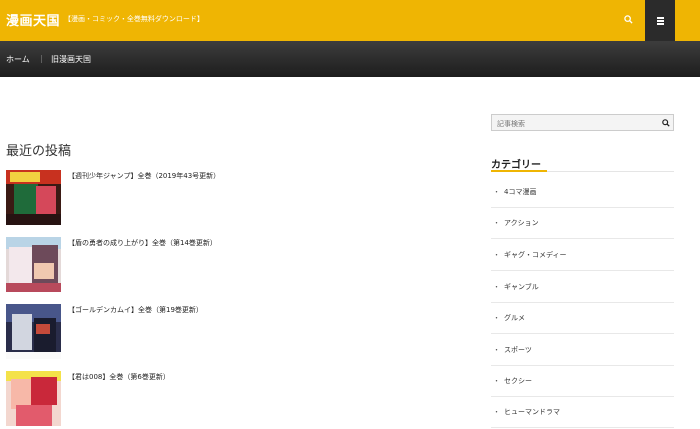  Describe the element at coordinates (518, 350) in the screenshot. I see `category-link: スポーツ` at that location.